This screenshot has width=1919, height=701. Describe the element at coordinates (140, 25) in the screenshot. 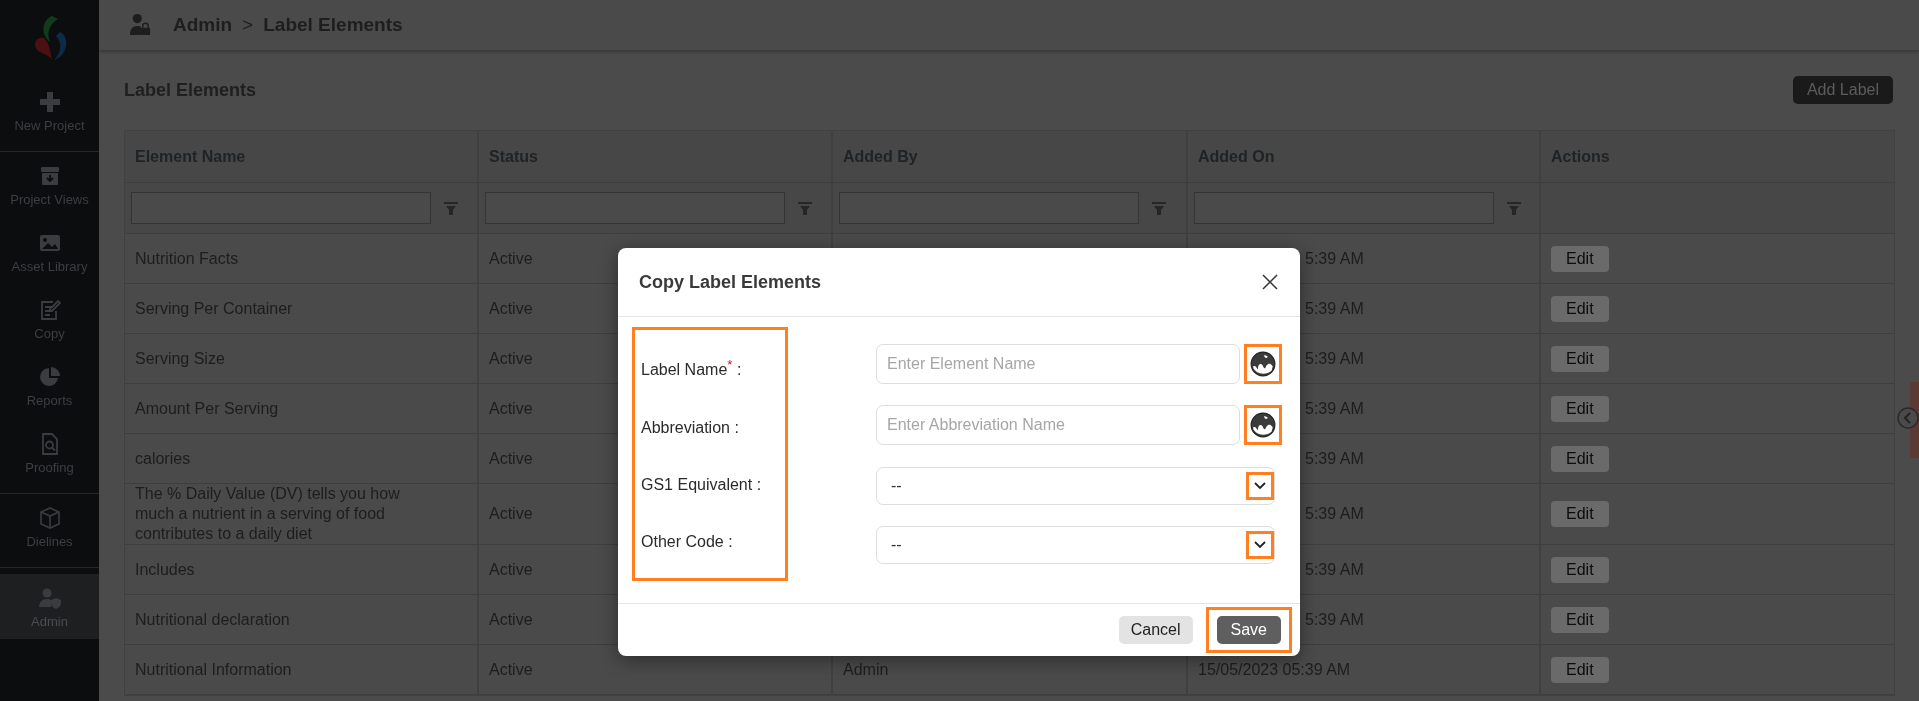

I see `admin-icon` at that location.